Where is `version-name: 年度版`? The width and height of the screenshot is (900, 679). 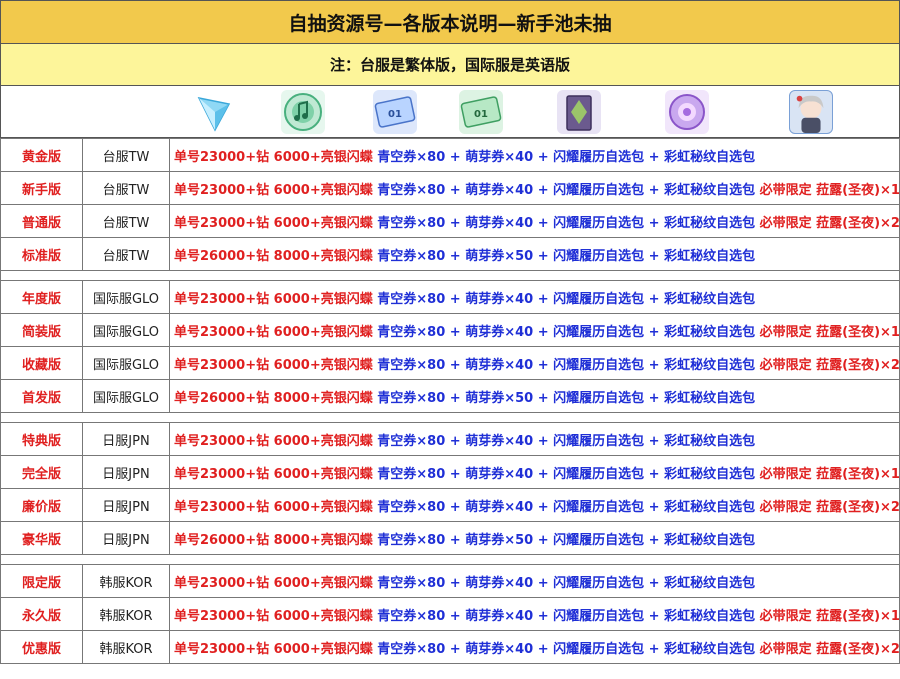
version-name: 年度版 is located at coordinates (41, 297).